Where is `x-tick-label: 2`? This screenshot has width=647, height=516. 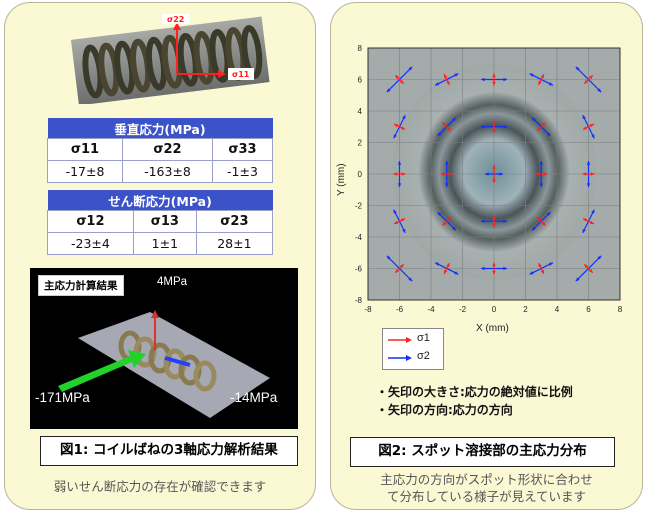 x-tick-label: 2 is located at coordinates (525, 309).